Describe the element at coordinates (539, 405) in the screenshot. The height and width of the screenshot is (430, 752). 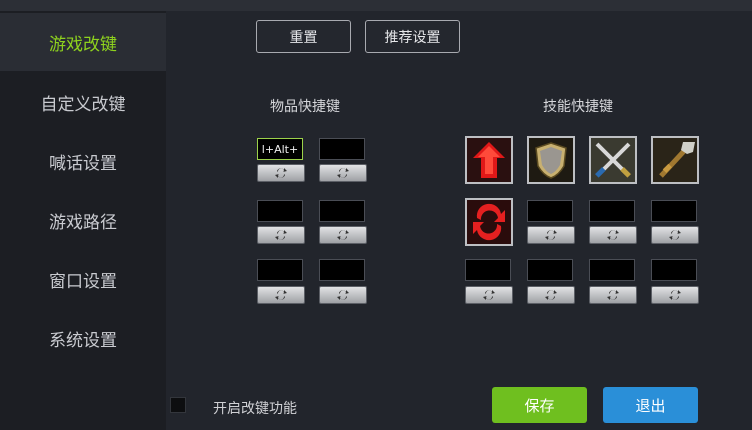
I see `save-button: 保存` at that location.